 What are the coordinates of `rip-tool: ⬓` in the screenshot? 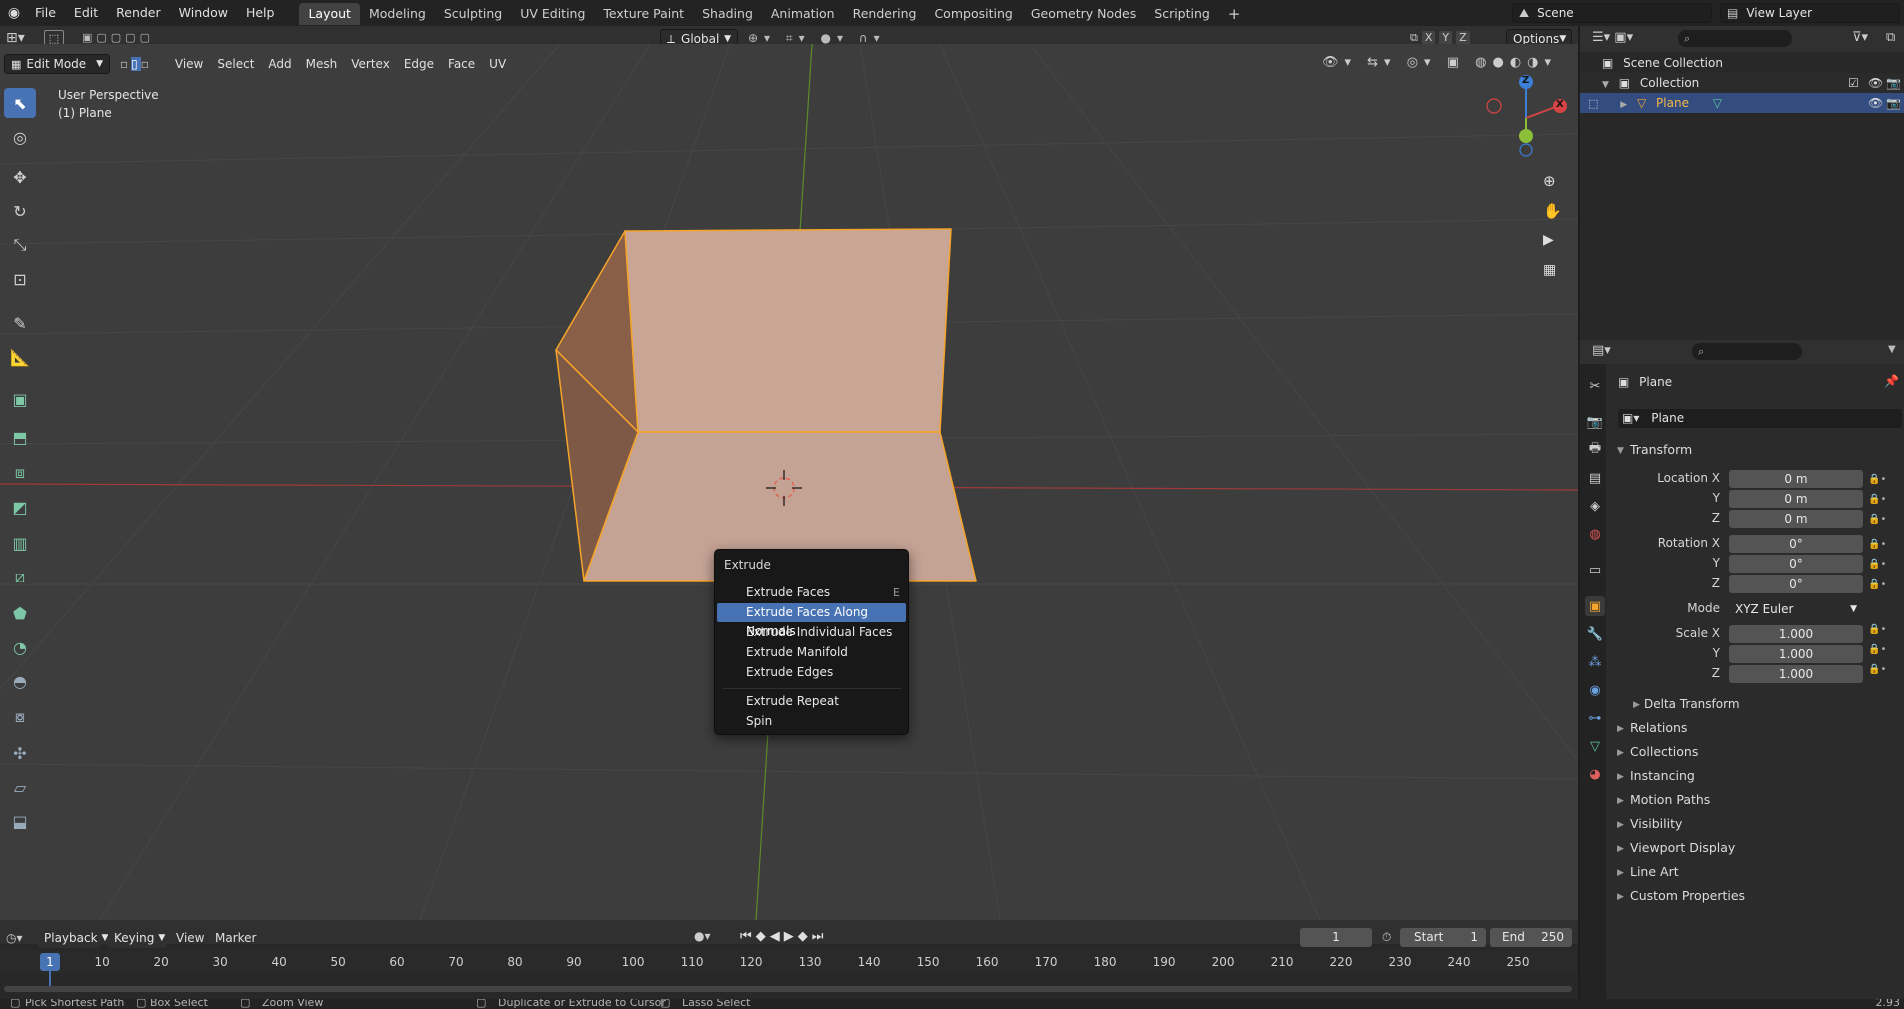 It's located at (20, 821).